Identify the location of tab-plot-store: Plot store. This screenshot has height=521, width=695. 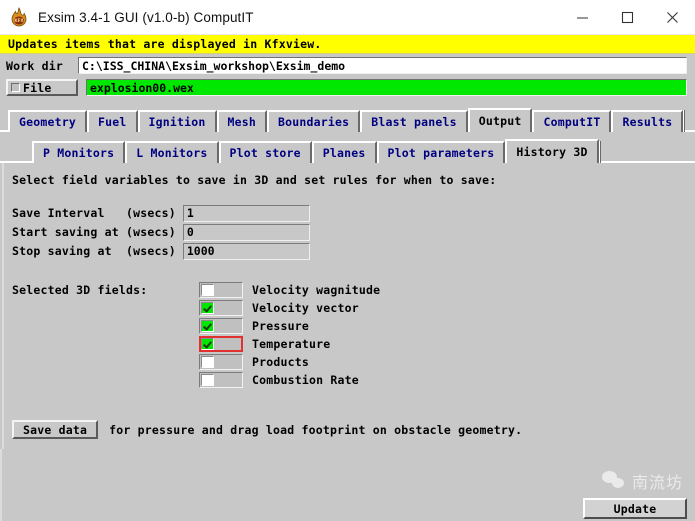
(265, 152).